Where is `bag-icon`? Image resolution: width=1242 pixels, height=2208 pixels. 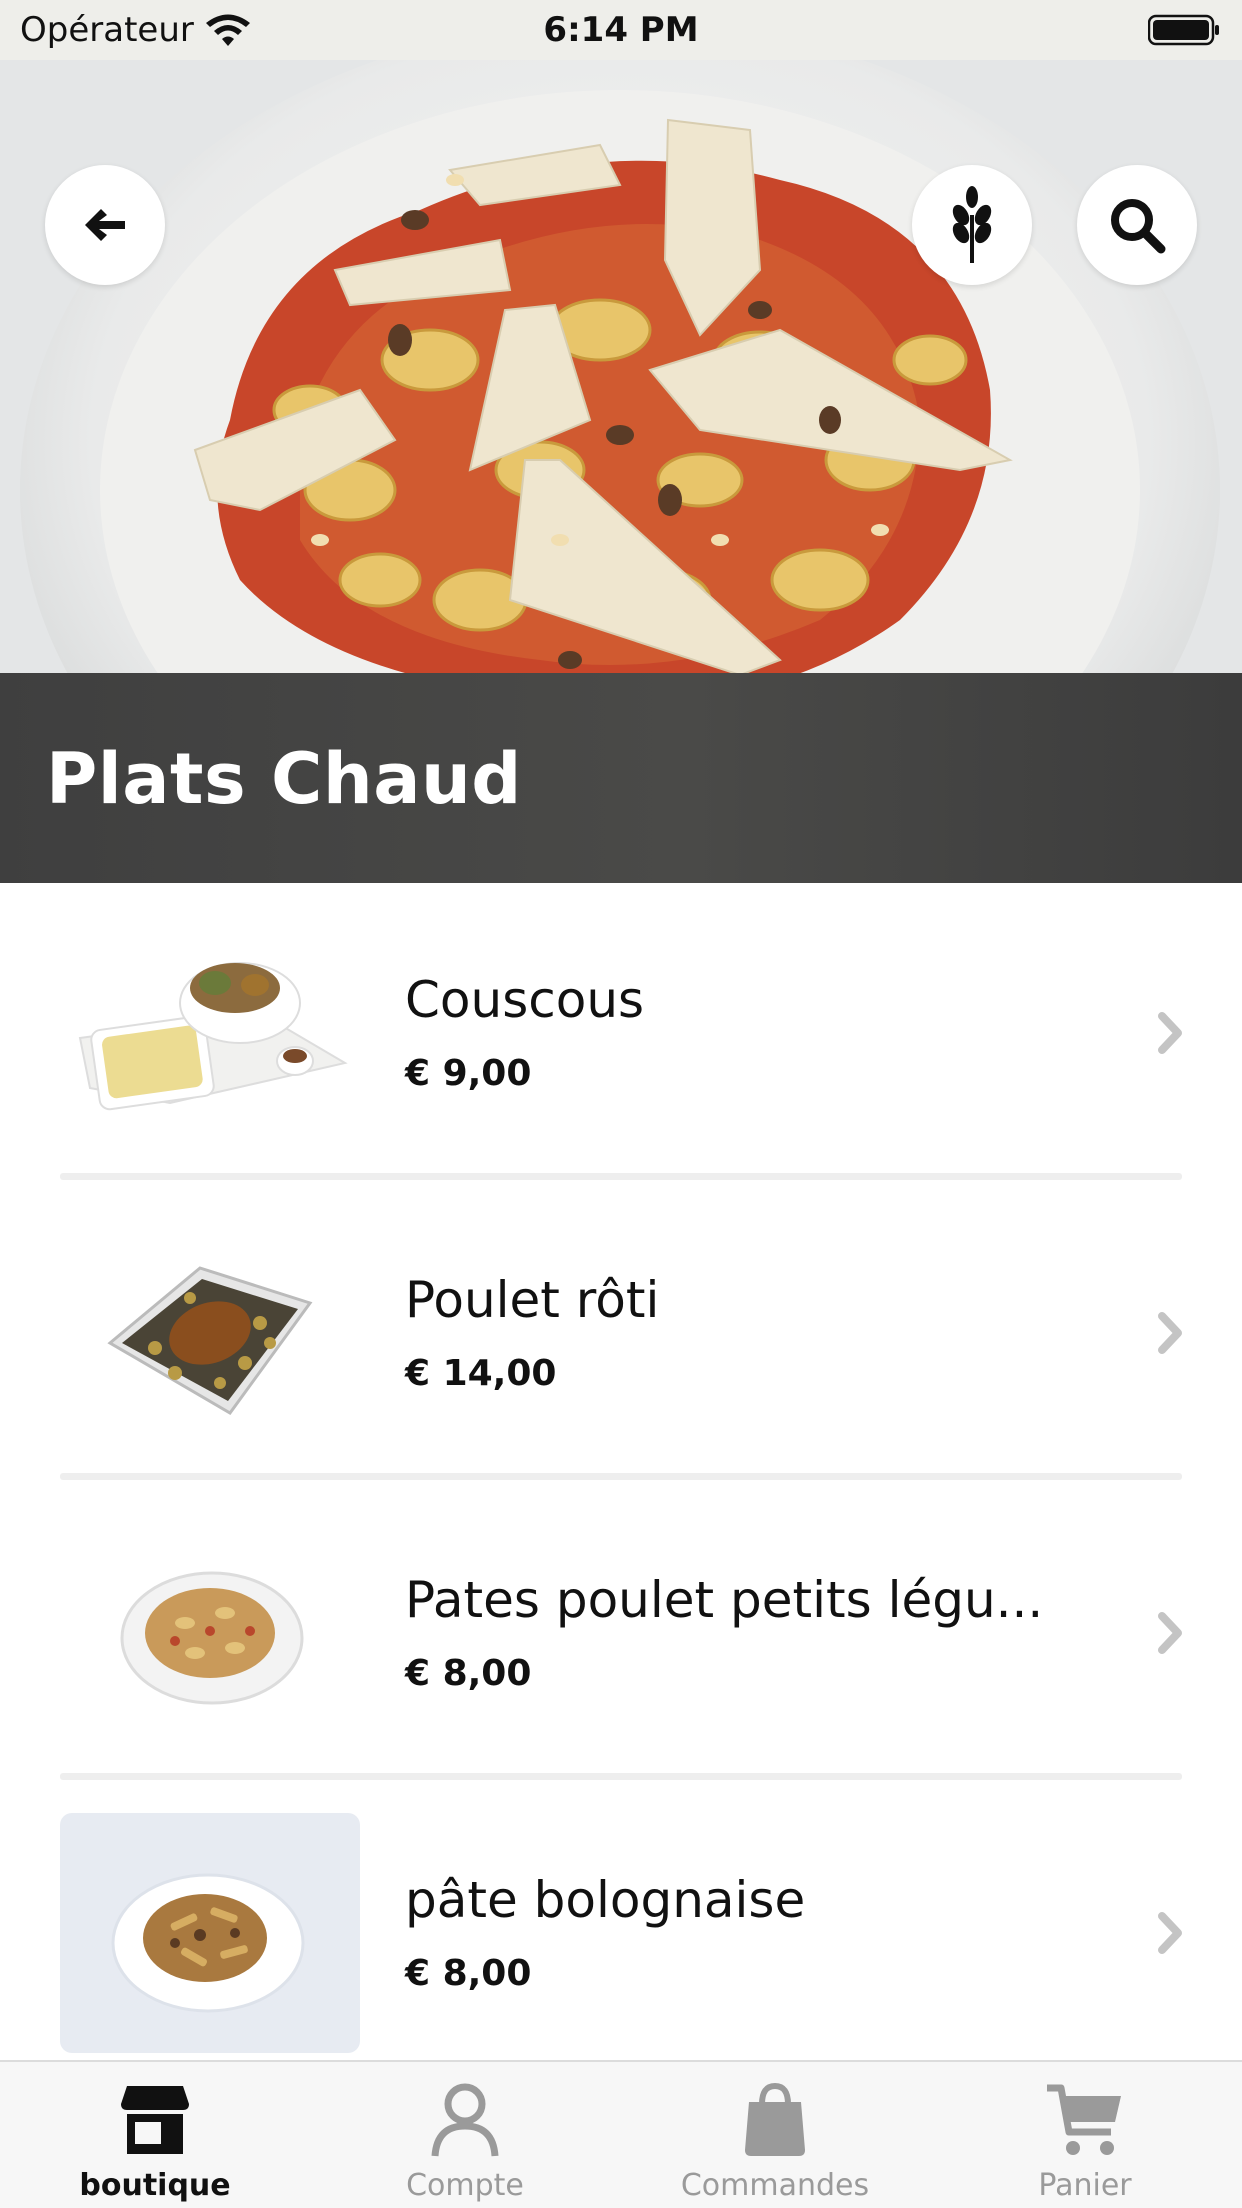
bag-icon is located at coordinates (775, 2119).